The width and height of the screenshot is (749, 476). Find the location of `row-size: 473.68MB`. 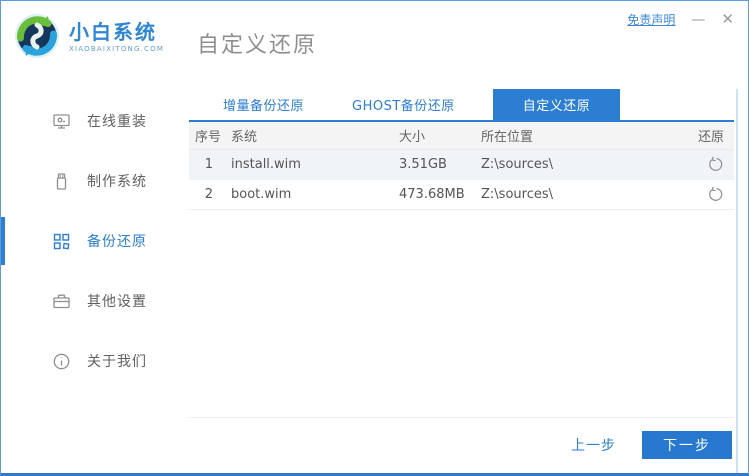

row-size: 473.68MB is located at coordinates (432, 194).